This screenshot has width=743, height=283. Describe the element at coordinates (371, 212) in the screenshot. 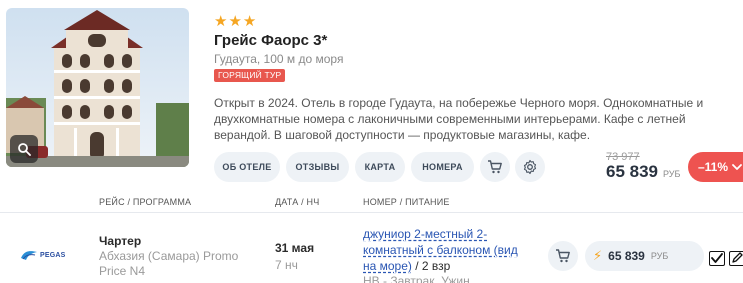

I see `table-divider` at that location.